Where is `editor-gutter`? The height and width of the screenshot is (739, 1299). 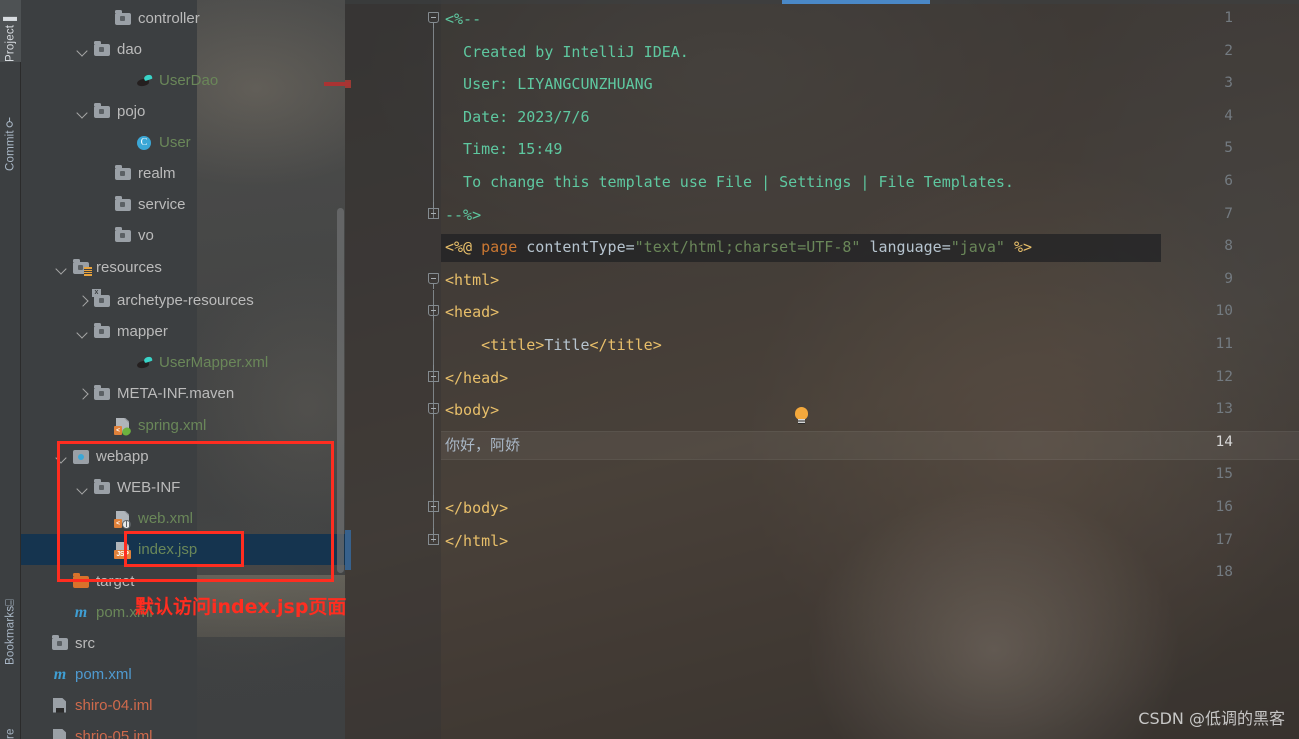
editor-gutter is located at coordinates (393, 369).